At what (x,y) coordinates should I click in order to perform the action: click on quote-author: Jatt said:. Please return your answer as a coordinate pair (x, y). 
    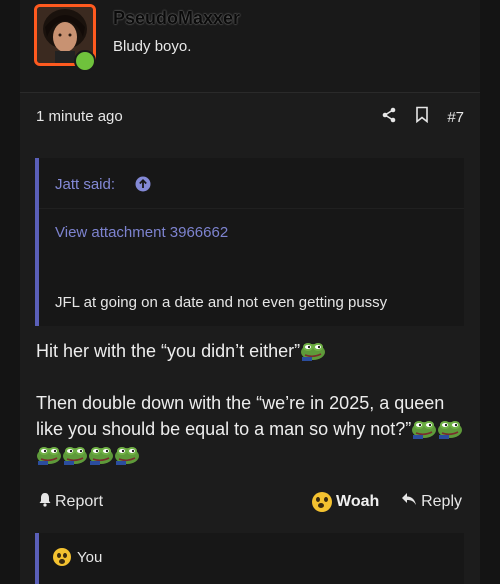
    Looking at the image, I should click on (85, 184).